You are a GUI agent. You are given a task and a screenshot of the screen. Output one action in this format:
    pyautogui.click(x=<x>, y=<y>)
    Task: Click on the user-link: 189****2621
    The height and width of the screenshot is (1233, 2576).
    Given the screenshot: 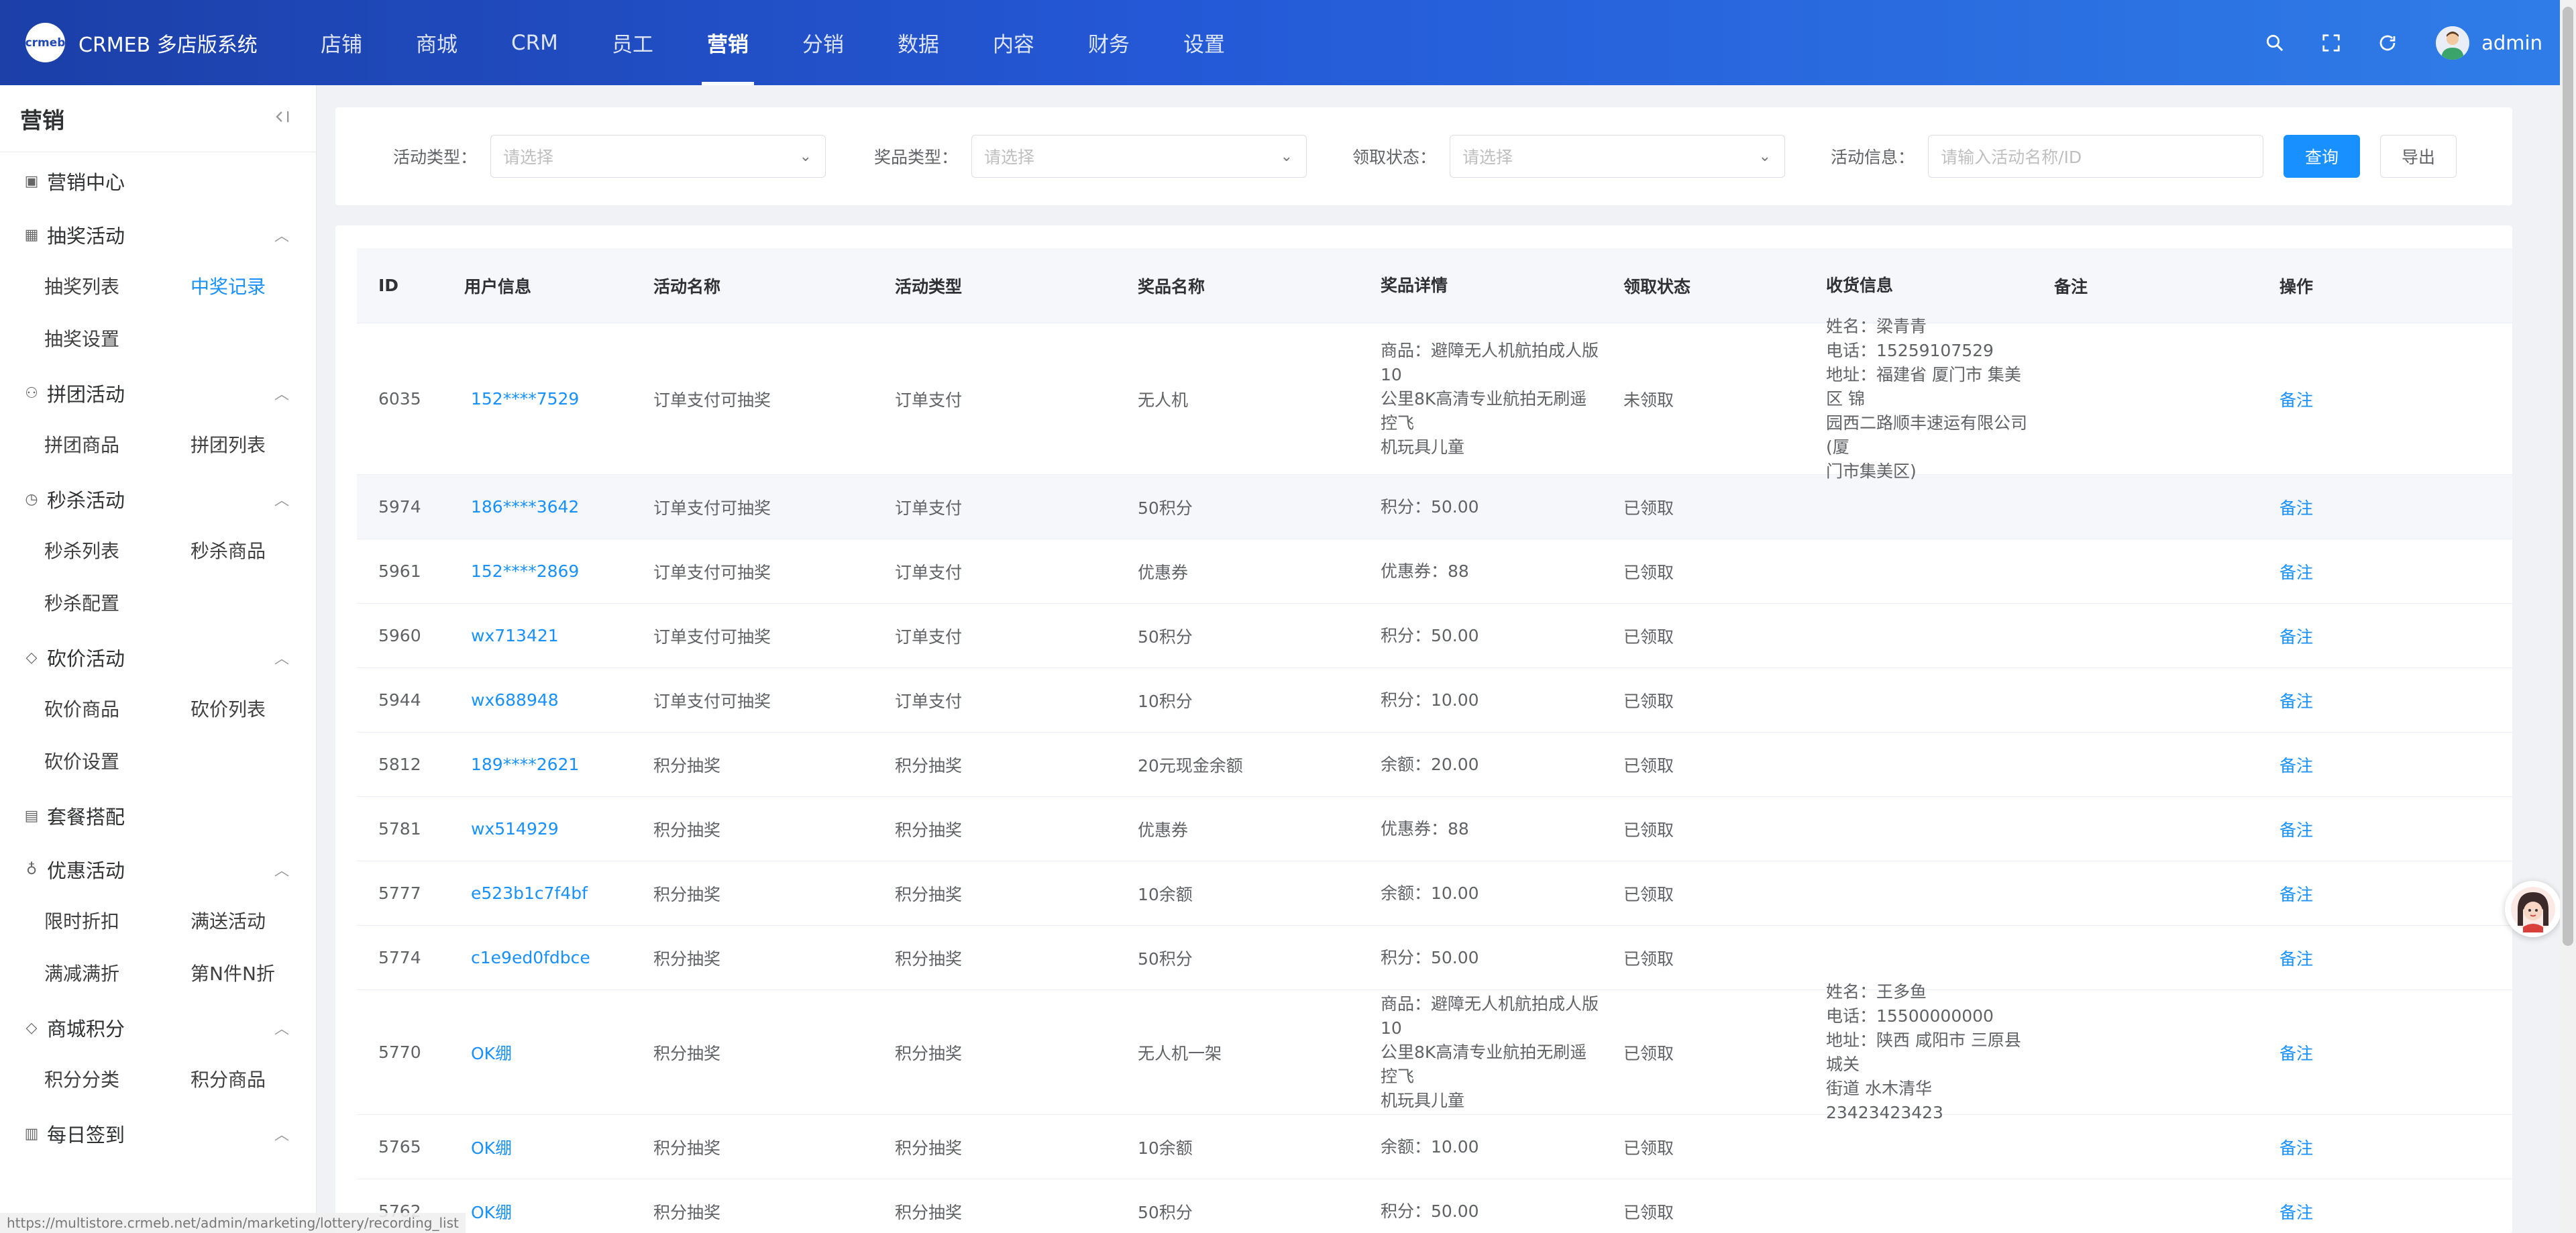 What is the action you would take?
    pyautogui.click(x=537, y=765)
    